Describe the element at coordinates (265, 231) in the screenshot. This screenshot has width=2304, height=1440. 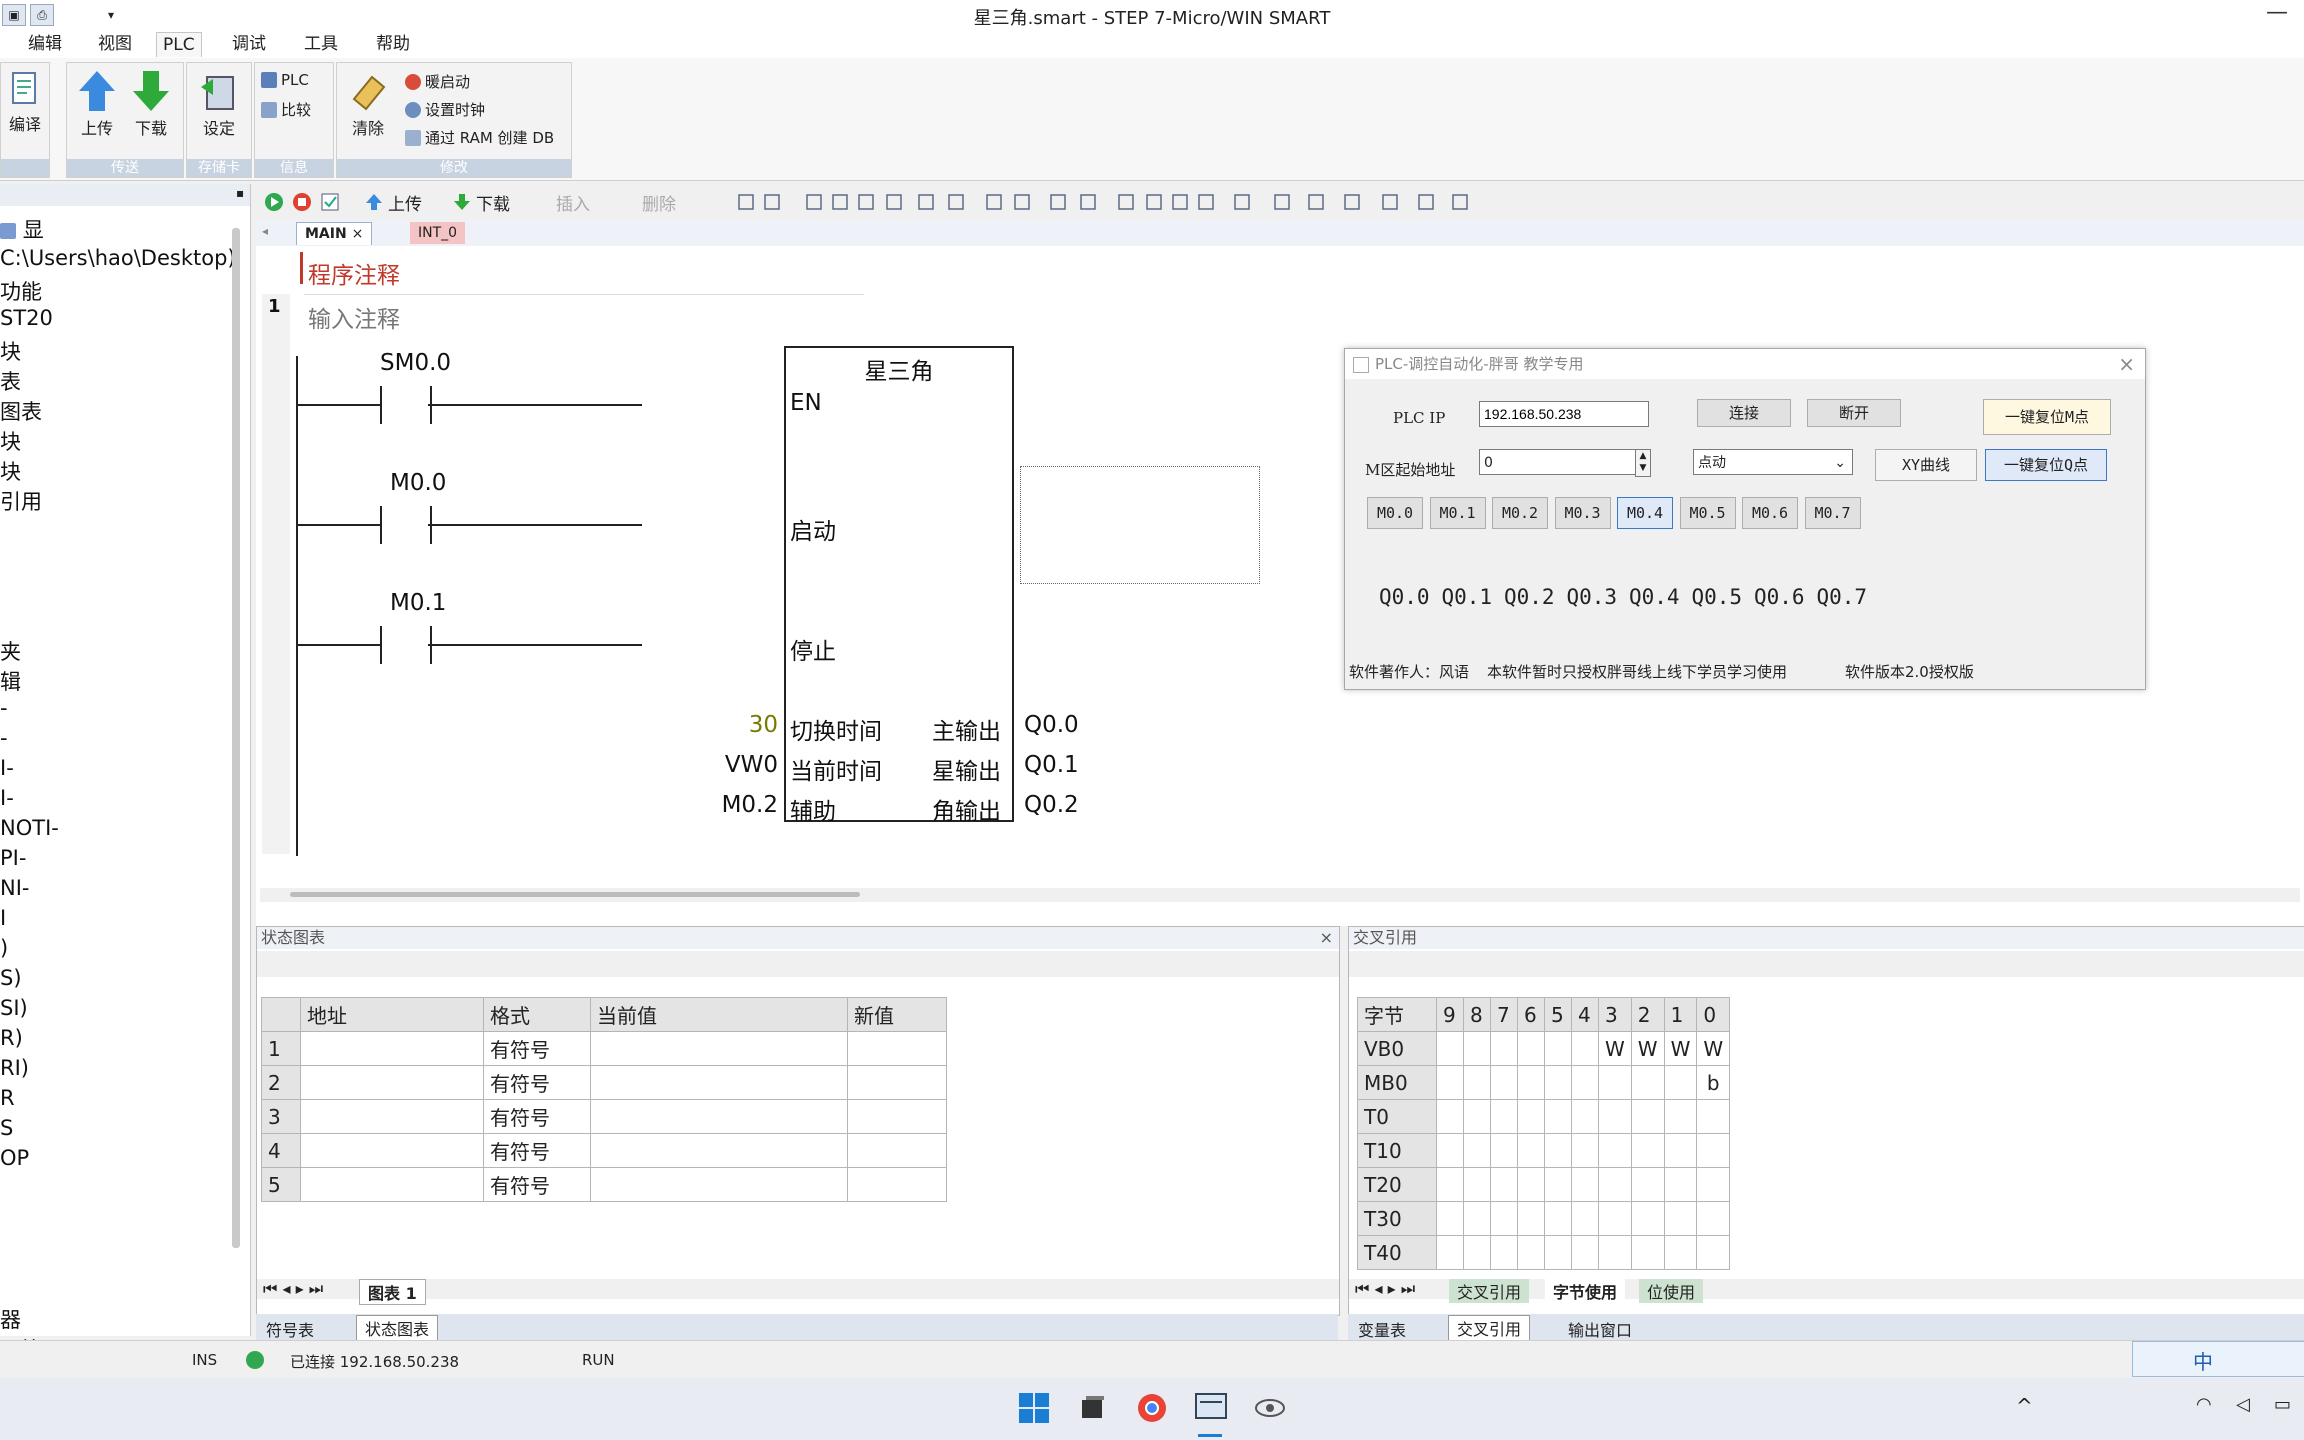
I see `scroll-left-icon: ◂` at that location.